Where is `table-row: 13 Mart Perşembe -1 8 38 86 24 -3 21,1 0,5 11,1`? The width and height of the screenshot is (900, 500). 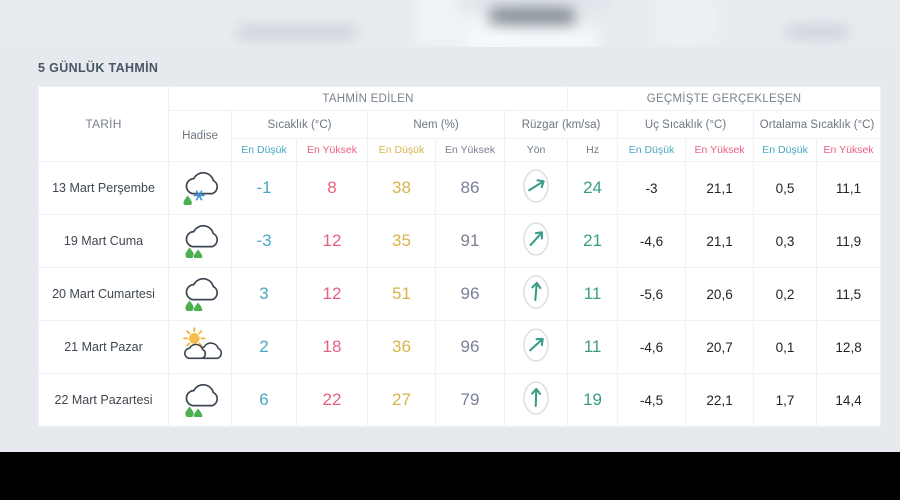
table-row: 13 Mart Perşembe -1 8 38 86 24 -3 21,1 0,5 11,1 is located at coordinates (460, 188).